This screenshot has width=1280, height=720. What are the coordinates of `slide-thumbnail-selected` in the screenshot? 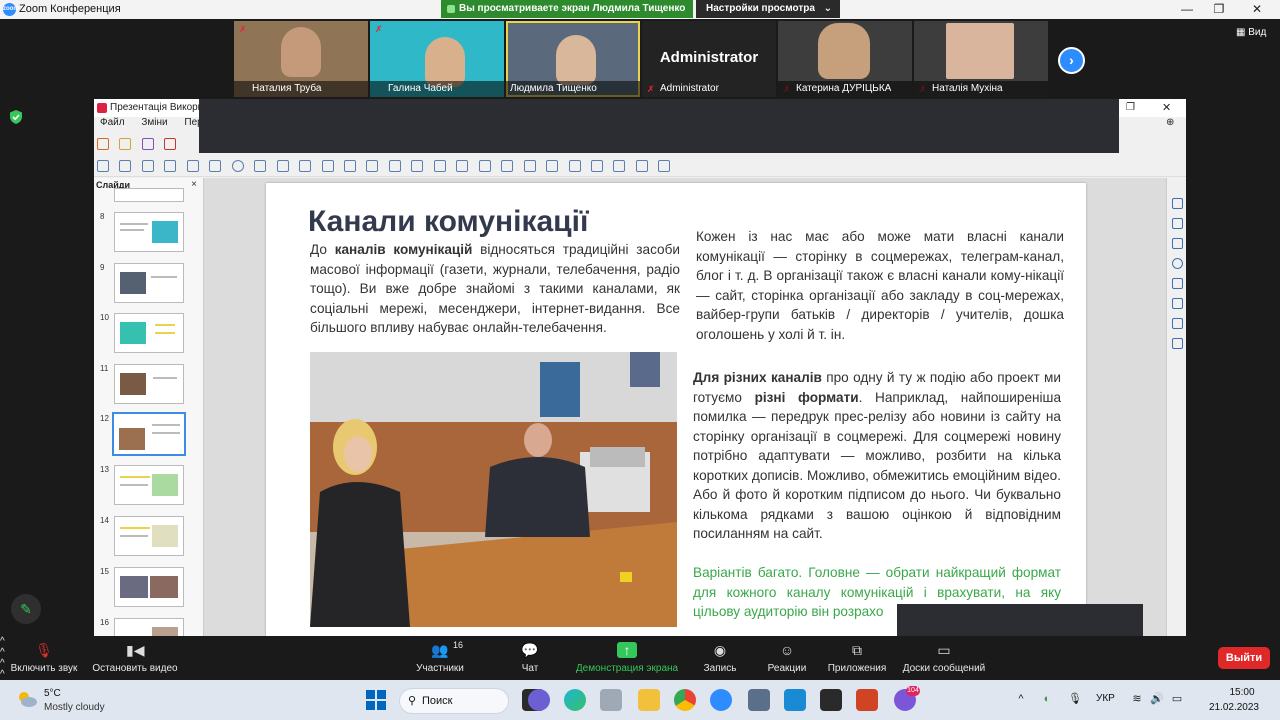 It's located at (149, 434).